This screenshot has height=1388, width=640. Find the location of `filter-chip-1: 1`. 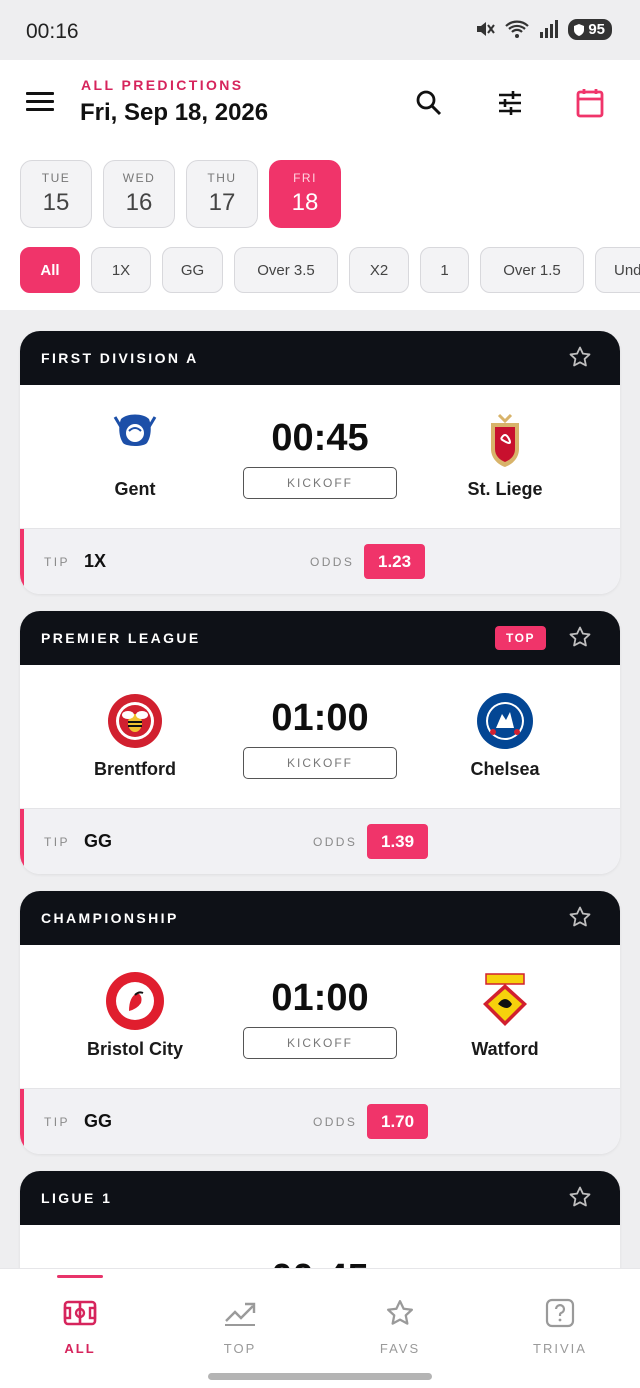

filter-chip-1: 1 is located at coordinates (444, 270).